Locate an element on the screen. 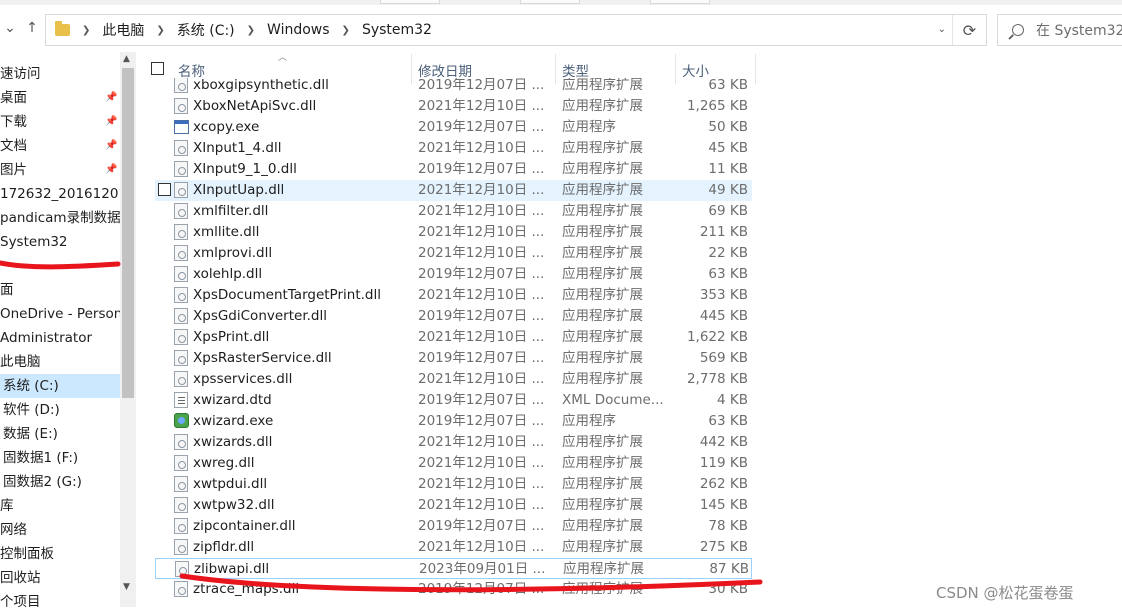  file-size: 30 KB is located at coordinates (728, 589).